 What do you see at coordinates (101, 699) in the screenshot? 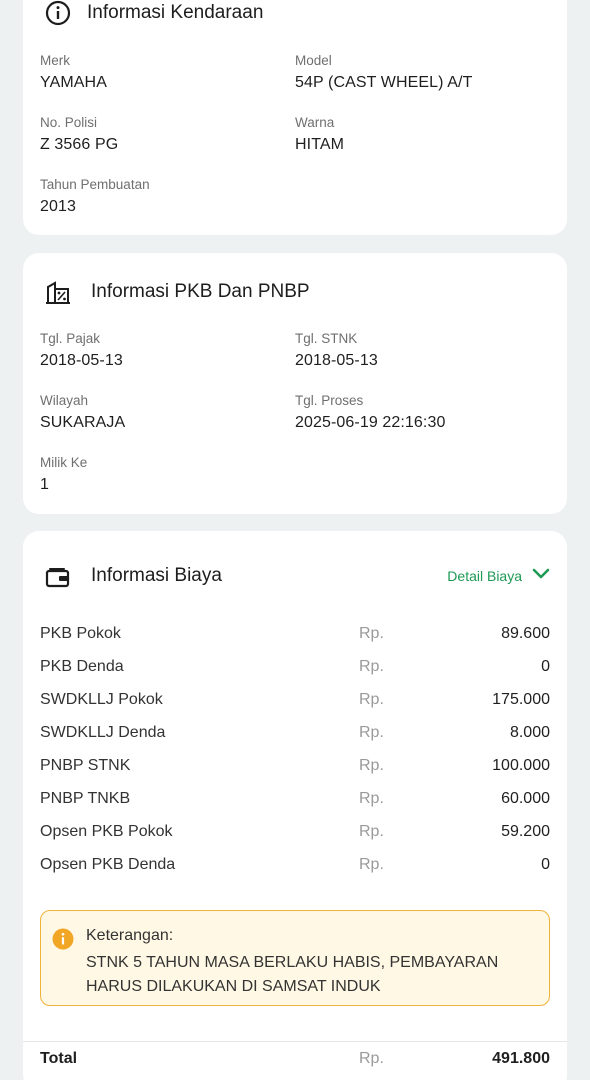
I see `fee-name: SWDKLLJ Pokok` at bounding box center [101, 699].